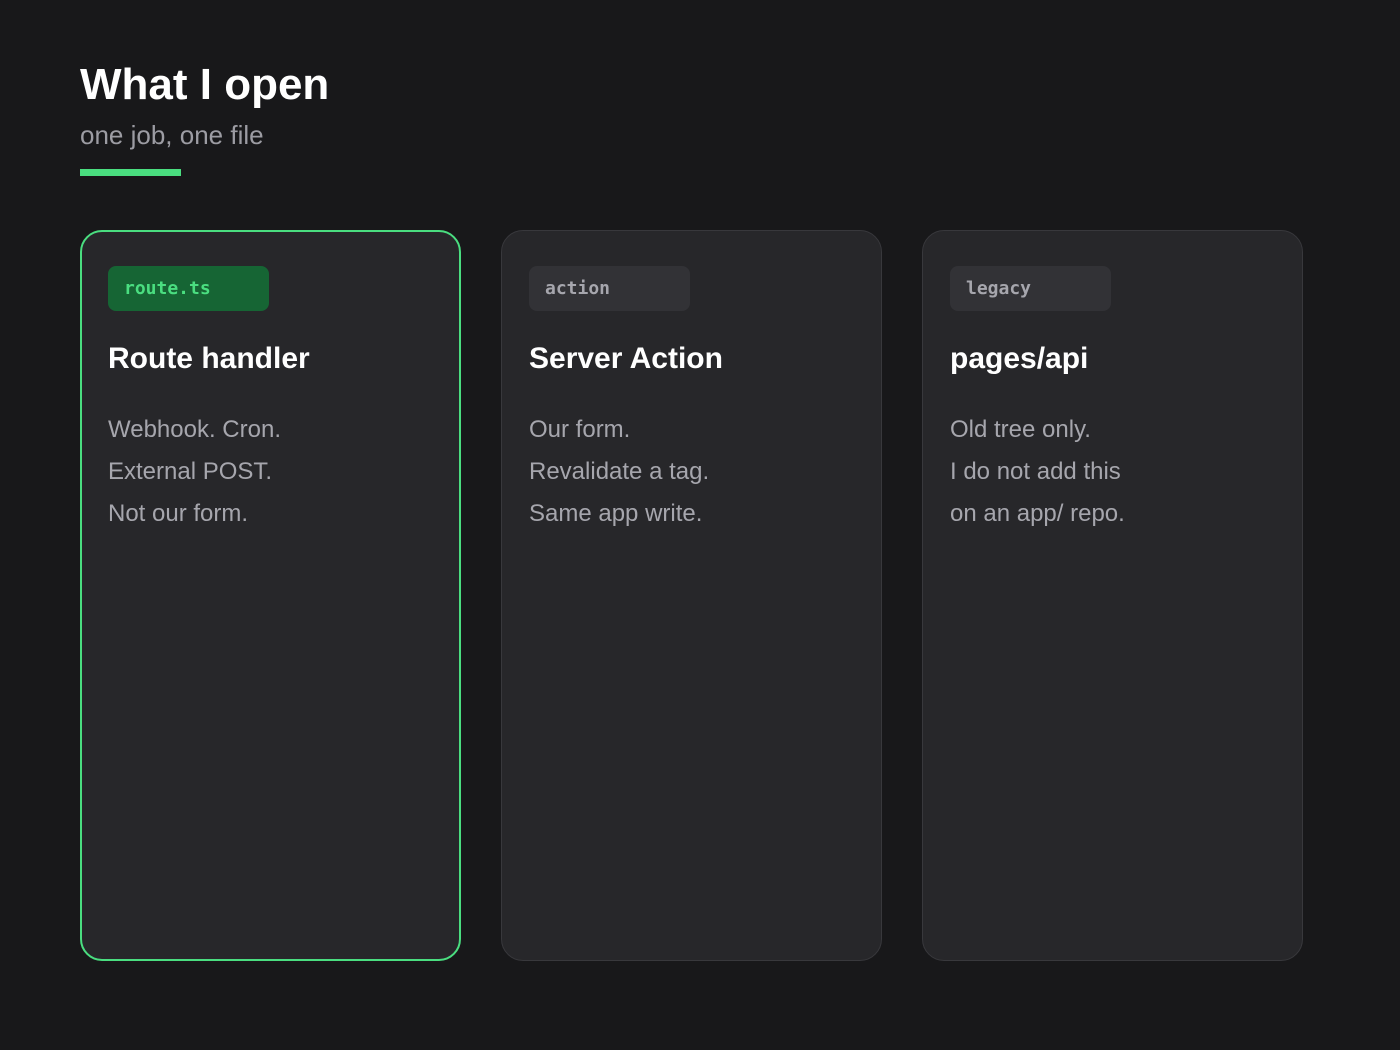 The height and width of the screenshot is (1050, 1400). What do you see at coordinates (609, 288) in the screenshot?
I see `card-tag: action` at bounding box center [609, 288].